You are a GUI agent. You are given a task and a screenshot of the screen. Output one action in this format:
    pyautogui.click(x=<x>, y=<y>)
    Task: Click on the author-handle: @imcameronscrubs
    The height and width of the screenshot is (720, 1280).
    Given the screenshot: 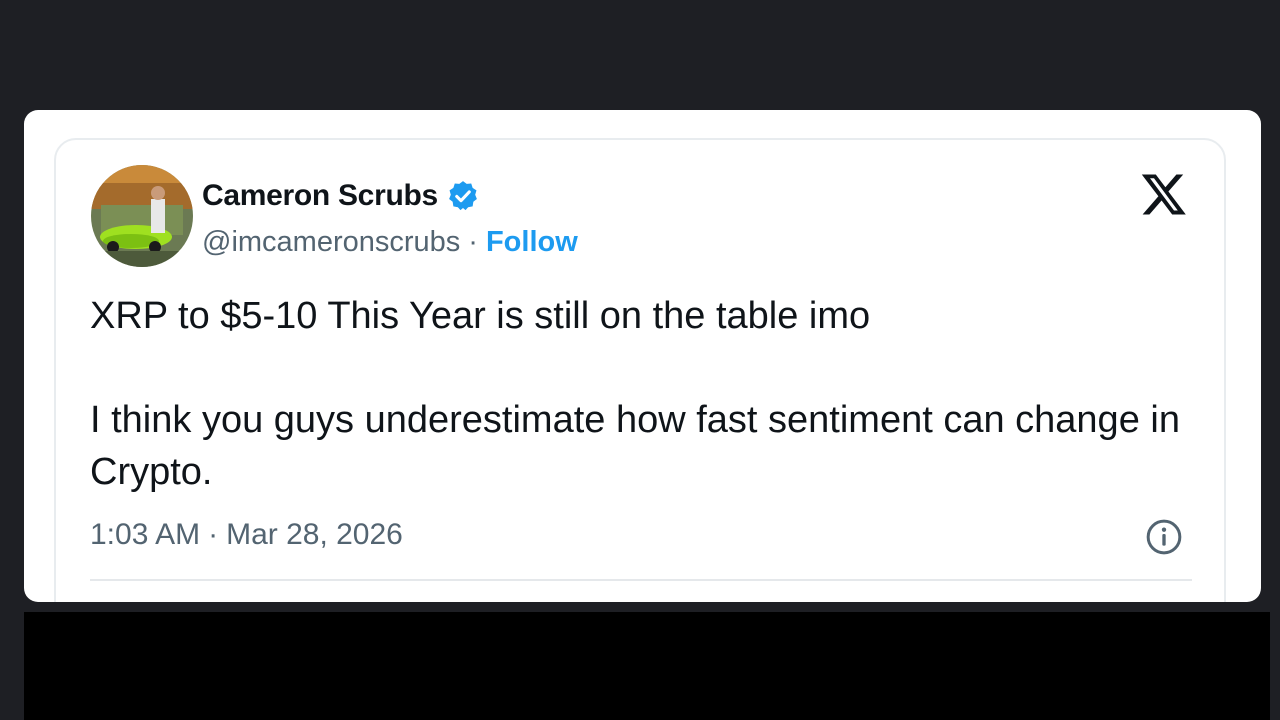 What is the action you would take?
    pyautogui.click(x=331, y=242)
    